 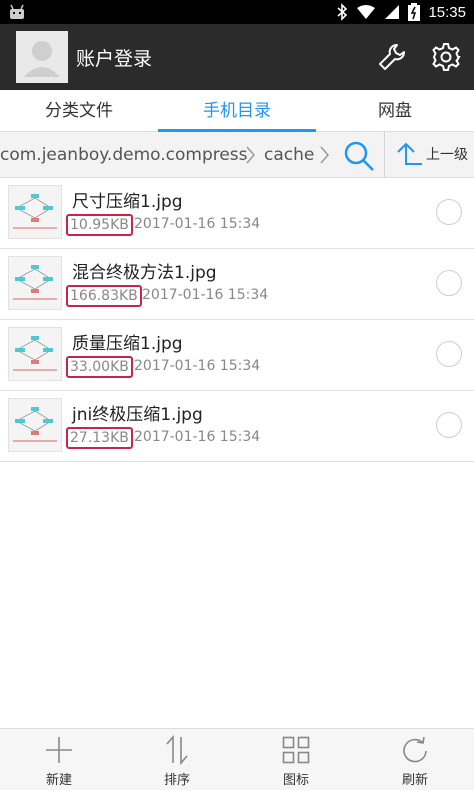 I want to click on file-name: 尺寸压缩1.jpg, so click(x=127, y=202).